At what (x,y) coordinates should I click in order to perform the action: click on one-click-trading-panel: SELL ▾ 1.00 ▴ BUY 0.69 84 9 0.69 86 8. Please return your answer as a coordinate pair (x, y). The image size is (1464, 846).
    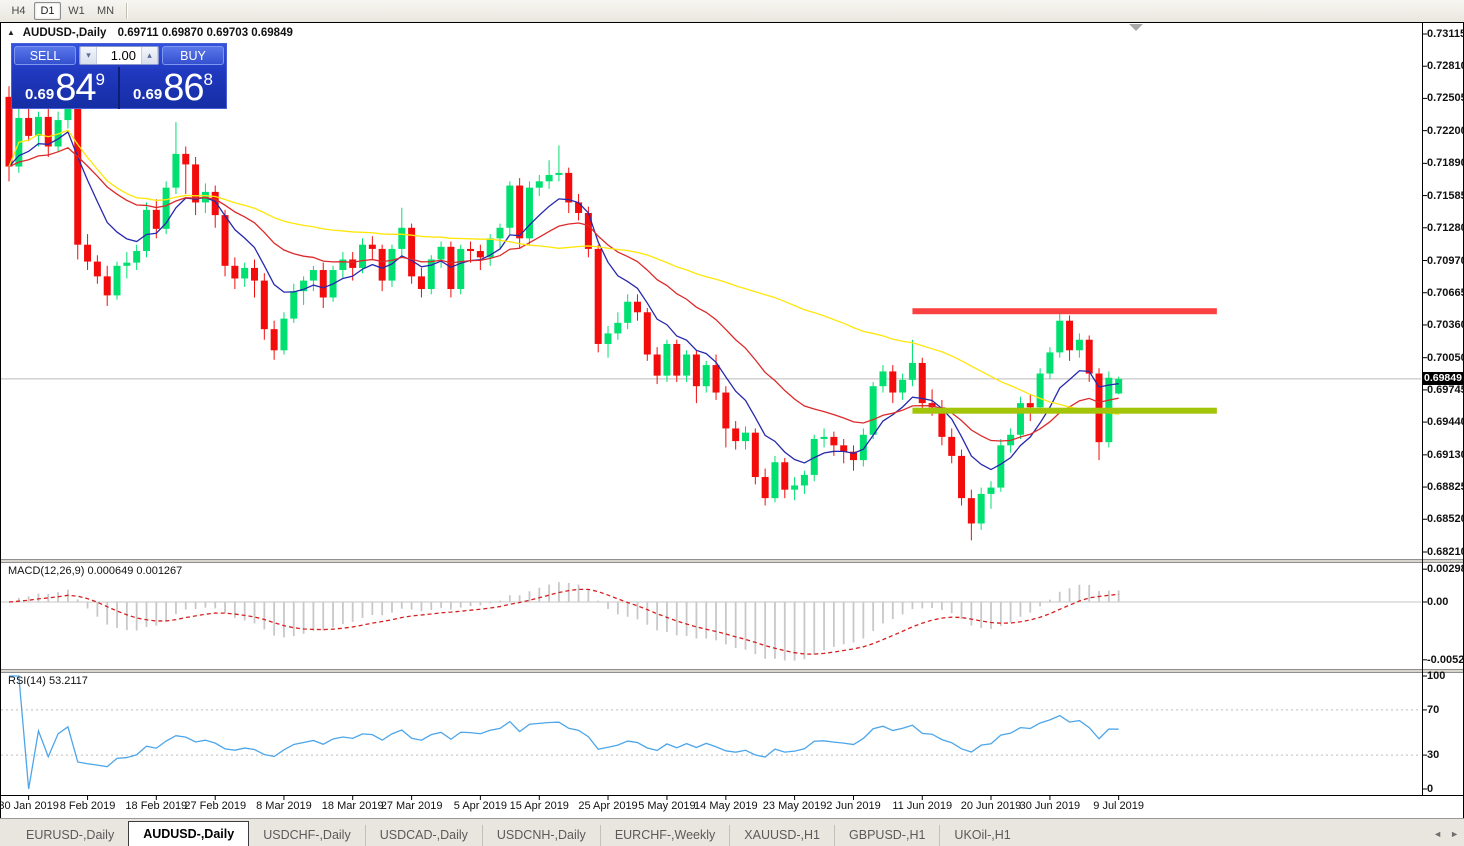
    Looking at the image, I should click on (119, 76).